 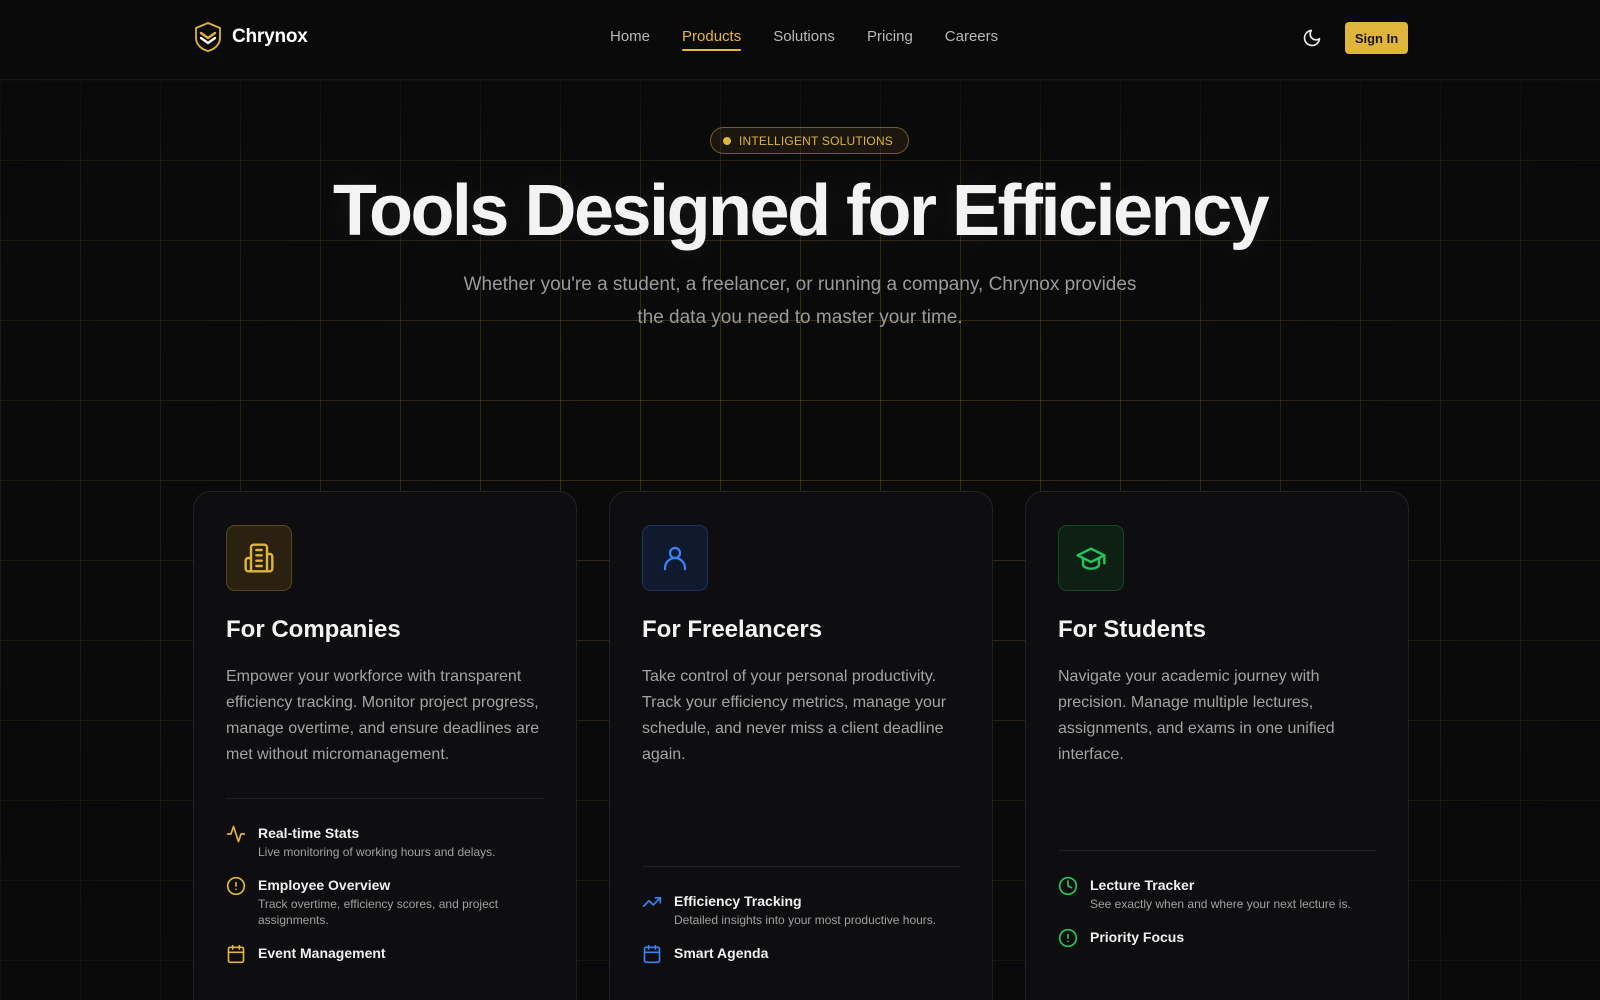 I want to click on main-nav: Home Products Solutions Pricing Careers, so click(x=820, y=39).